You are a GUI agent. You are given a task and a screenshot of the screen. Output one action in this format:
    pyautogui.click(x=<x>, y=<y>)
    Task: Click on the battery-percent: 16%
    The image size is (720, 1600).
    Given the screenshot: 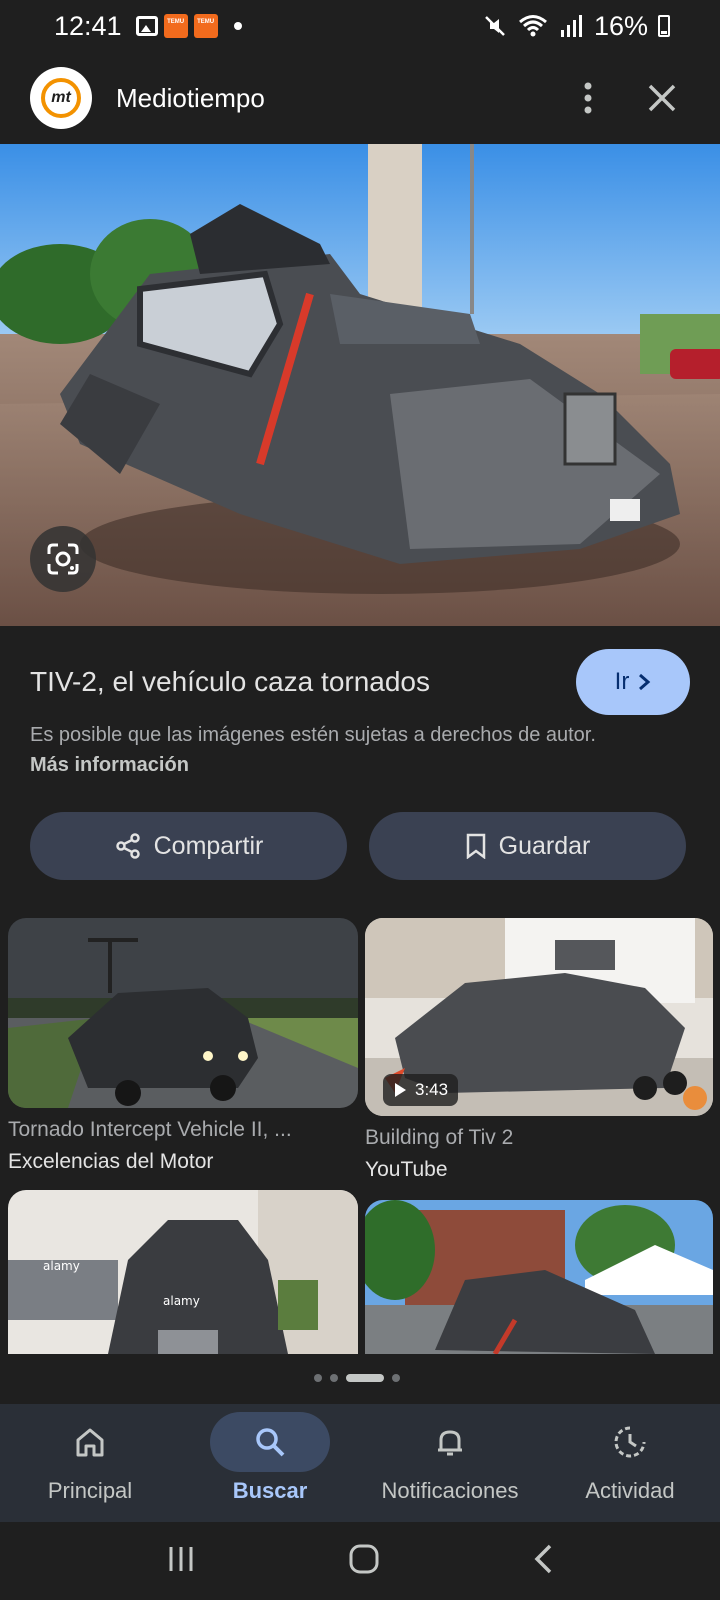 What is the action you would take?
    pyautogui.click(x=620, y=25)
    